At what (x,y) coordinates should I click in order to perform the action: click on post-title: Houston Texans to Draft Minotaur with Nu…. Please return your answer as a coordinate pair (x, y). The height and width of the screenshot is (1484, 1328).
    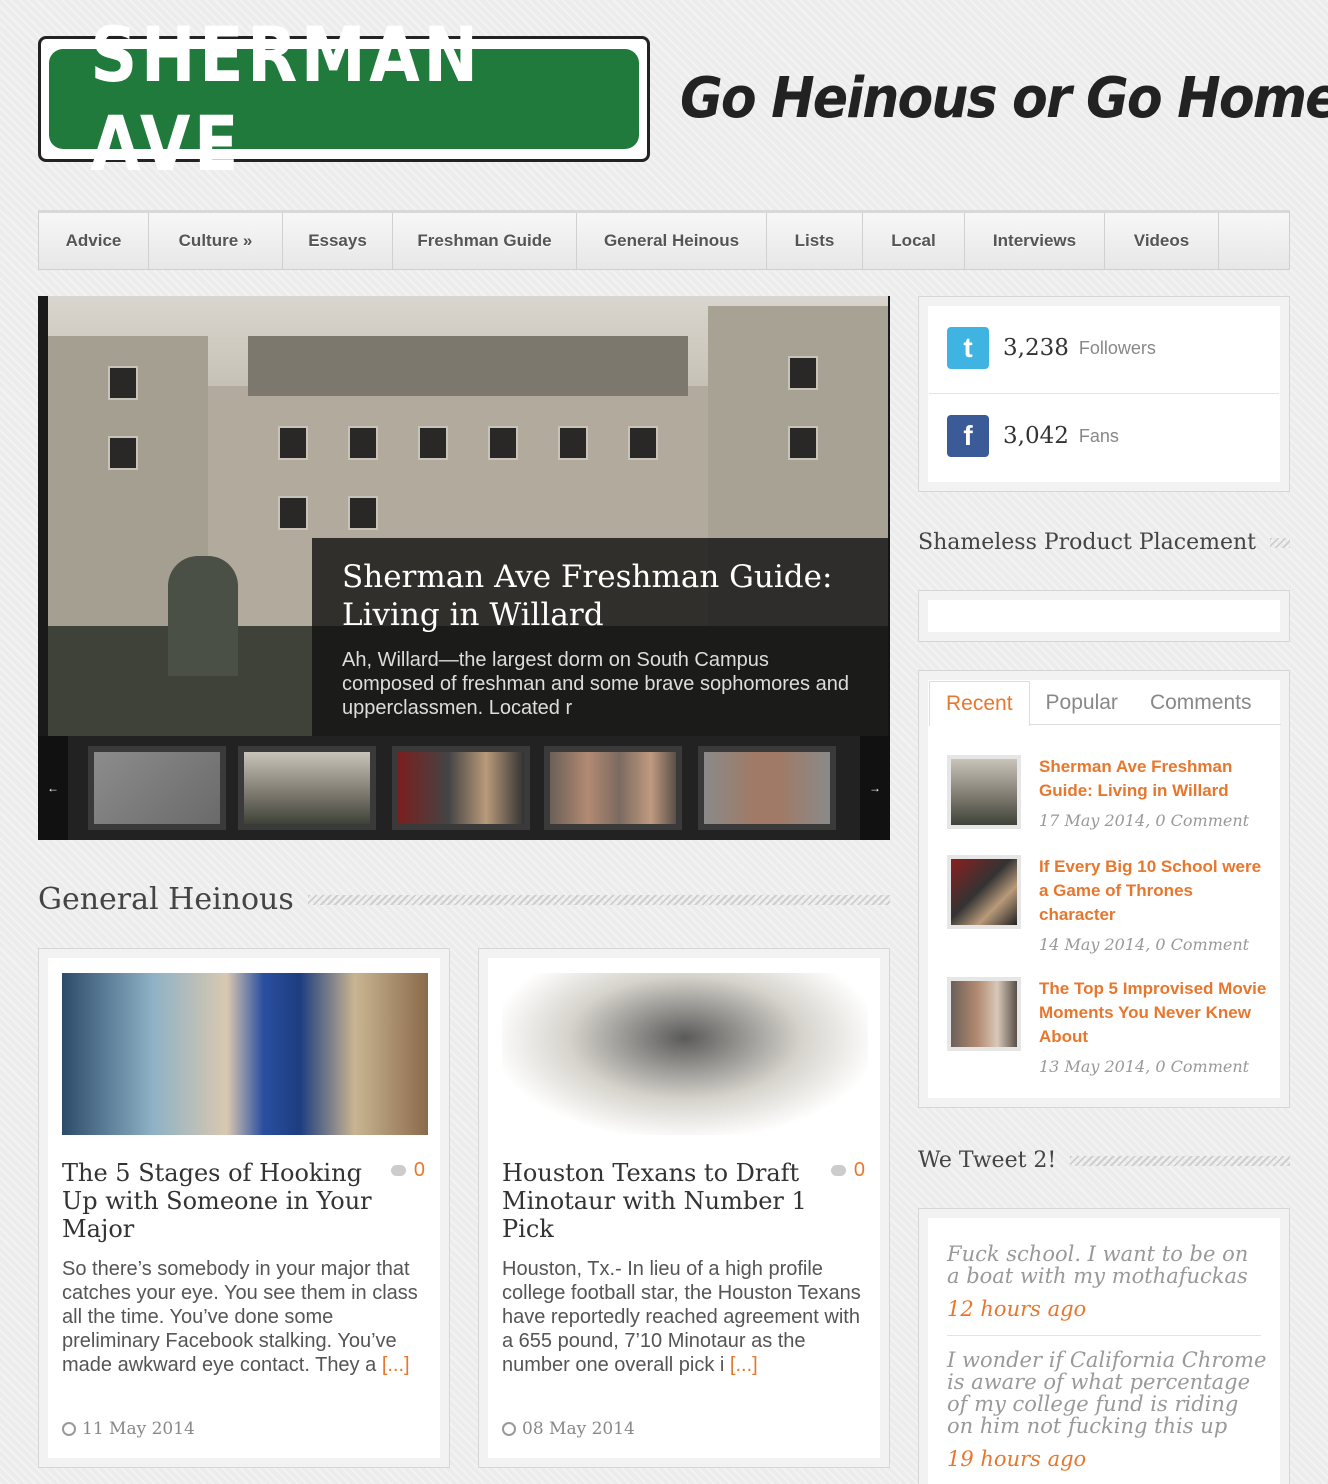
    Looking at the image, I should click on (662, 1201).